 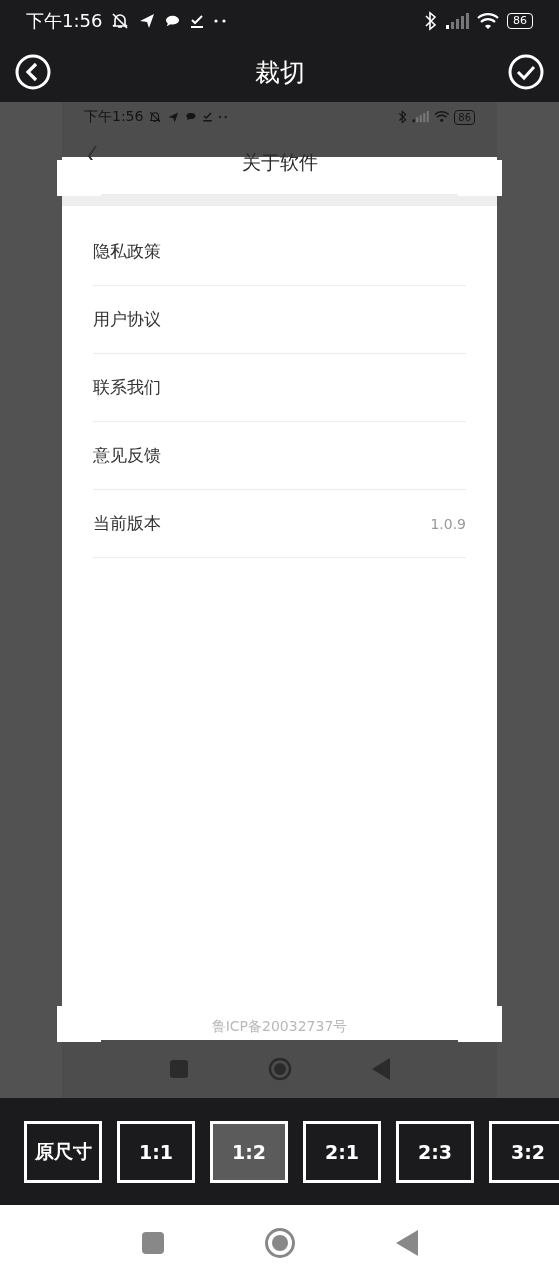 I want to click on chat-icon, so click(x=191, y=117).